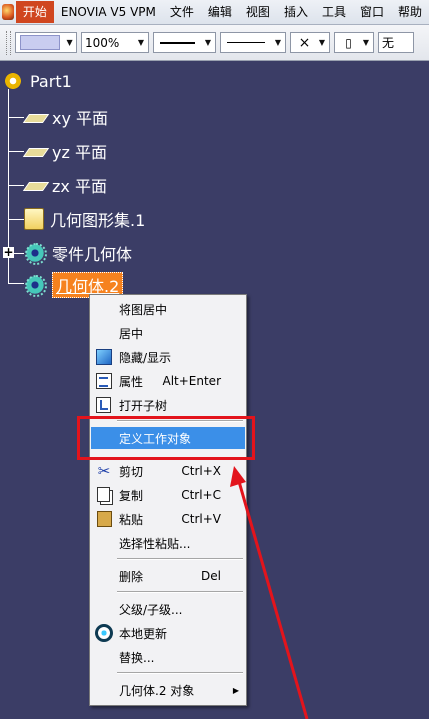  What do you see at coordinates (269, 592) in the screenshot?
I see `annotation-arrow-icon` at bounding box center [269, 592].